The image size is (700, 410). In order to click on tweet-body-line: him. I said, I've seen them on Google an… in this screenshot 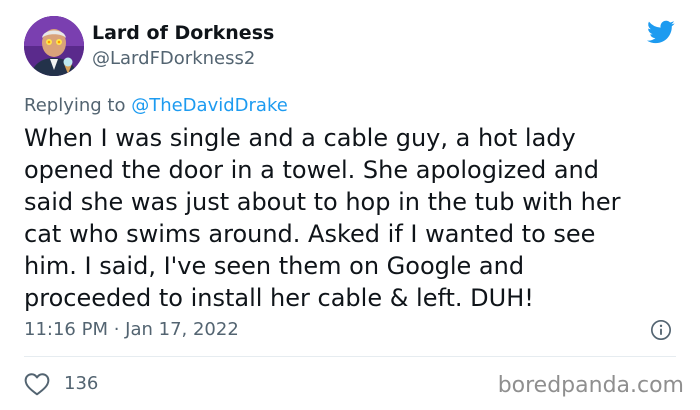, I will do `click(274, 266)`.